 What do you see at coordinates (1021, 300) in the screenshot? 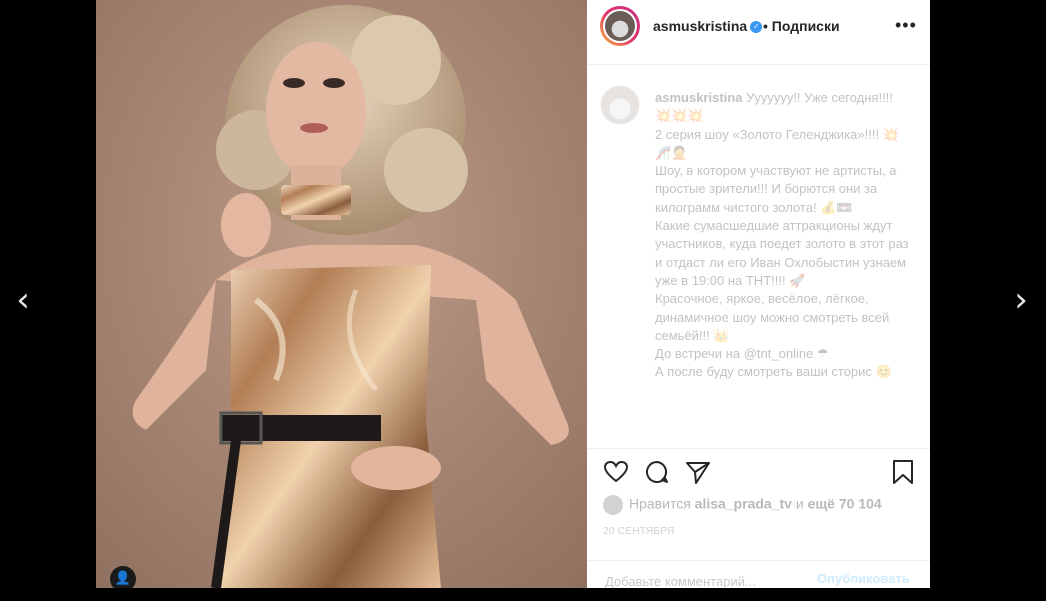
I see `next-post-arrow: ›` at bounding box center [1021, 300].